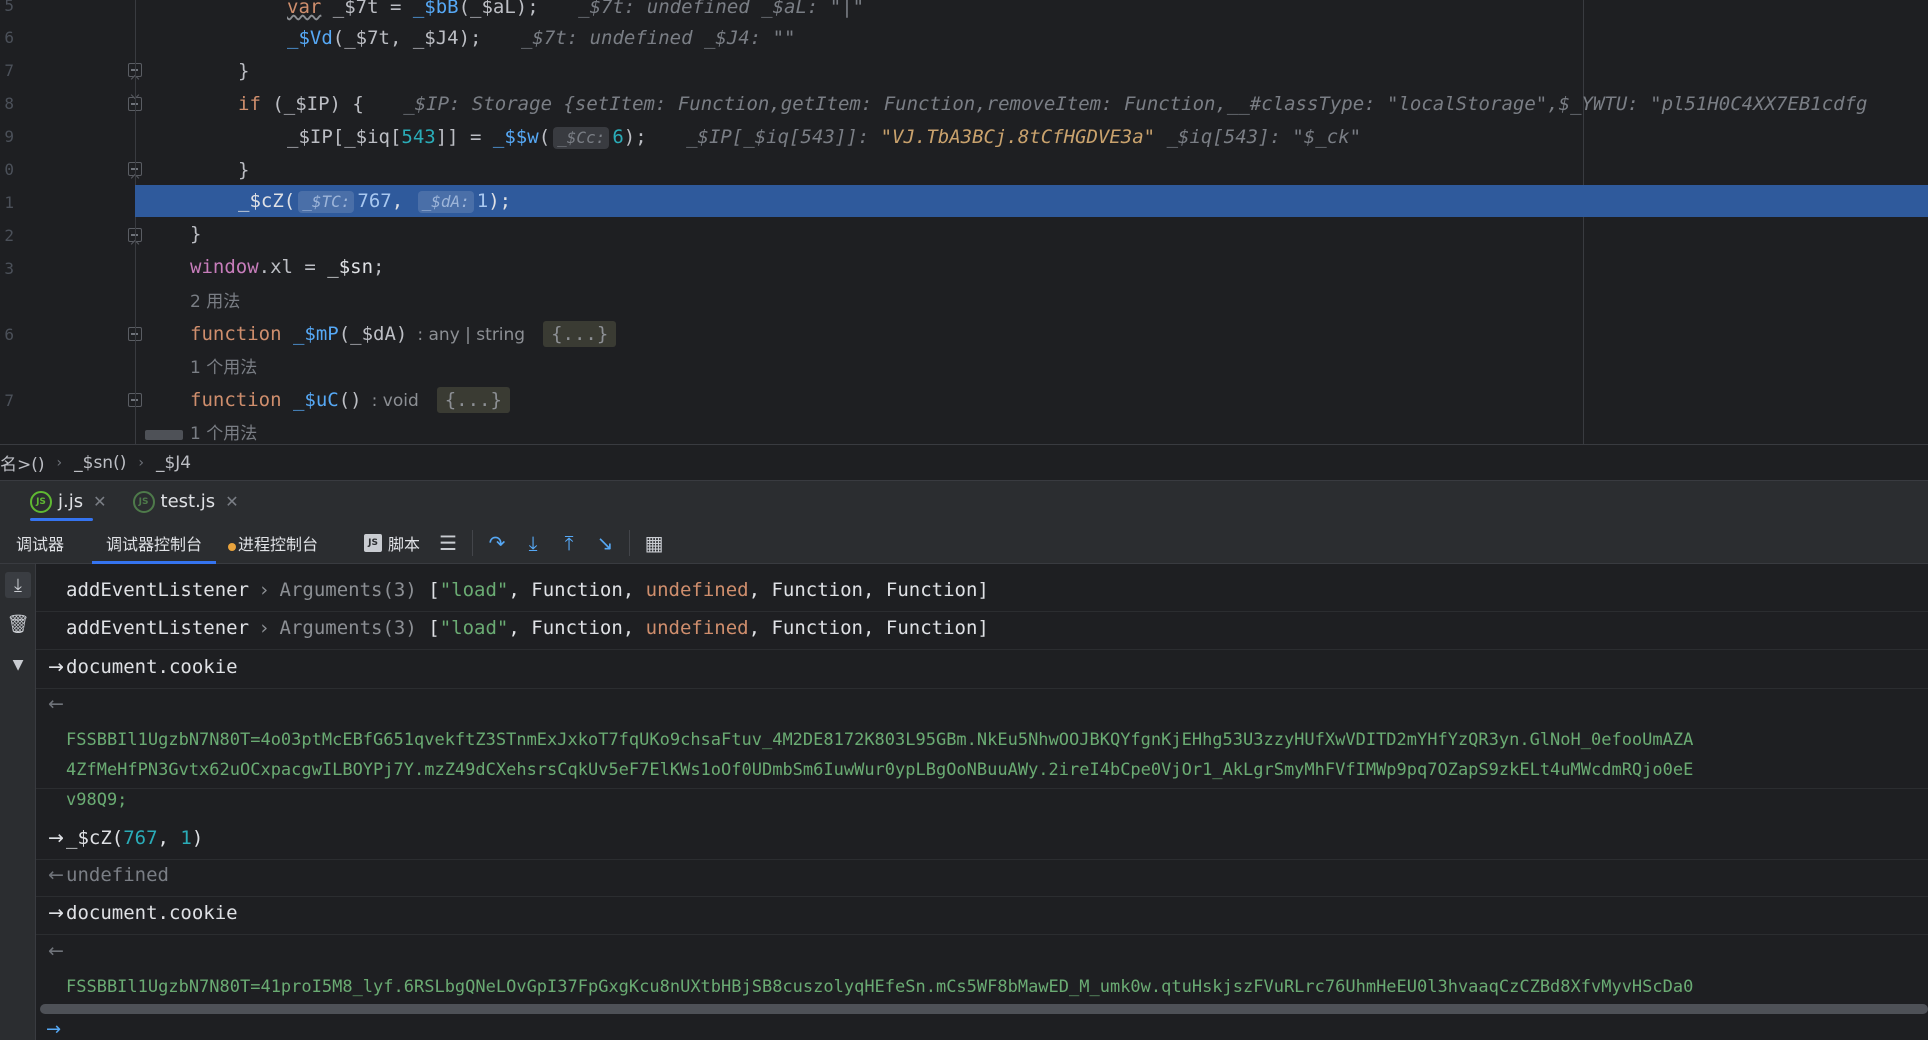 Image resolution: width=1928 pixels, height=1040 pixels. What do you see at coordinates (25, 462) in the screenshot?
I see `breadcrumb-item: 名>()` at bounding box center [25, 462].